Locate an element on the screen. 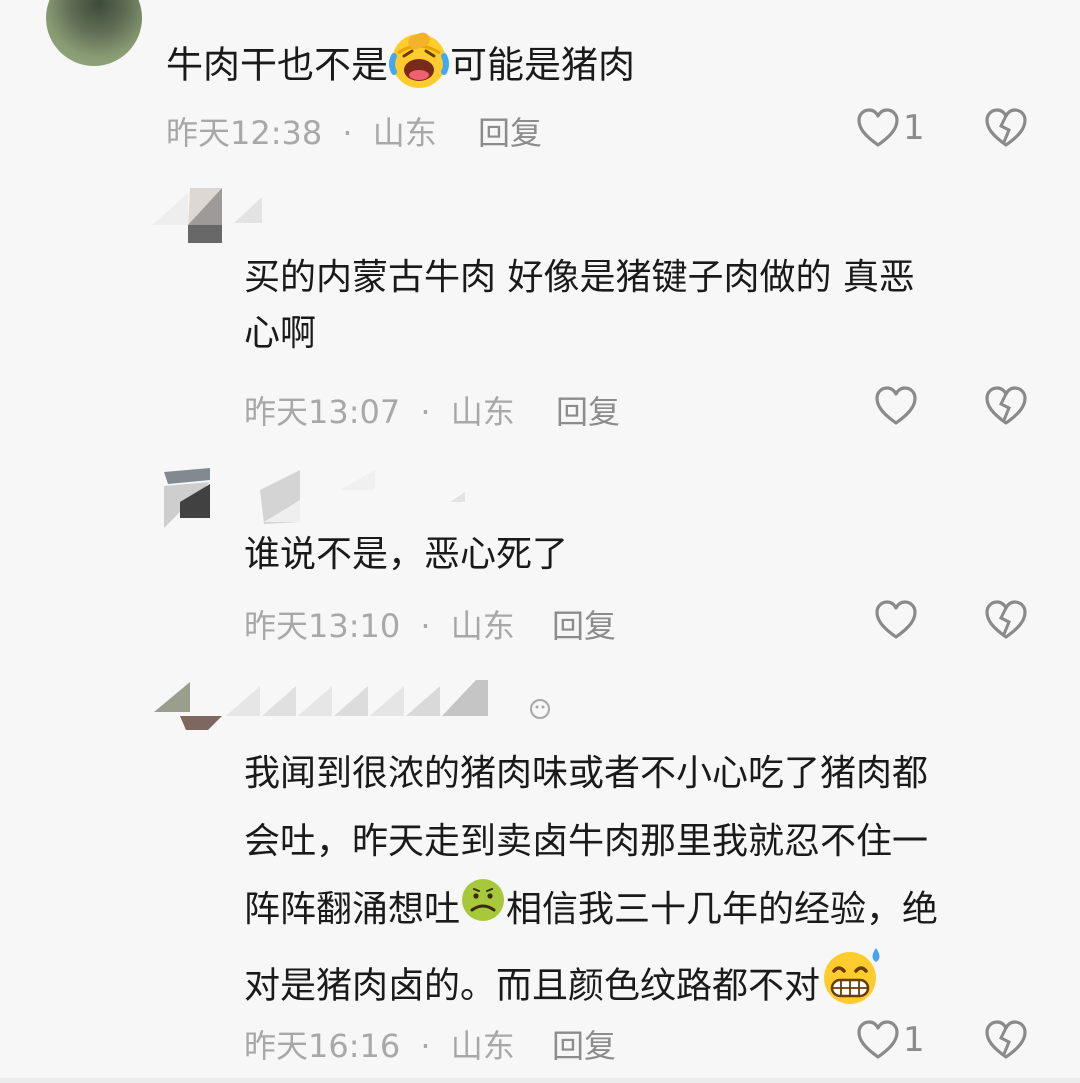  comment-meta: 昨天12:38 · 山东 is located at coordinates (301, 133).